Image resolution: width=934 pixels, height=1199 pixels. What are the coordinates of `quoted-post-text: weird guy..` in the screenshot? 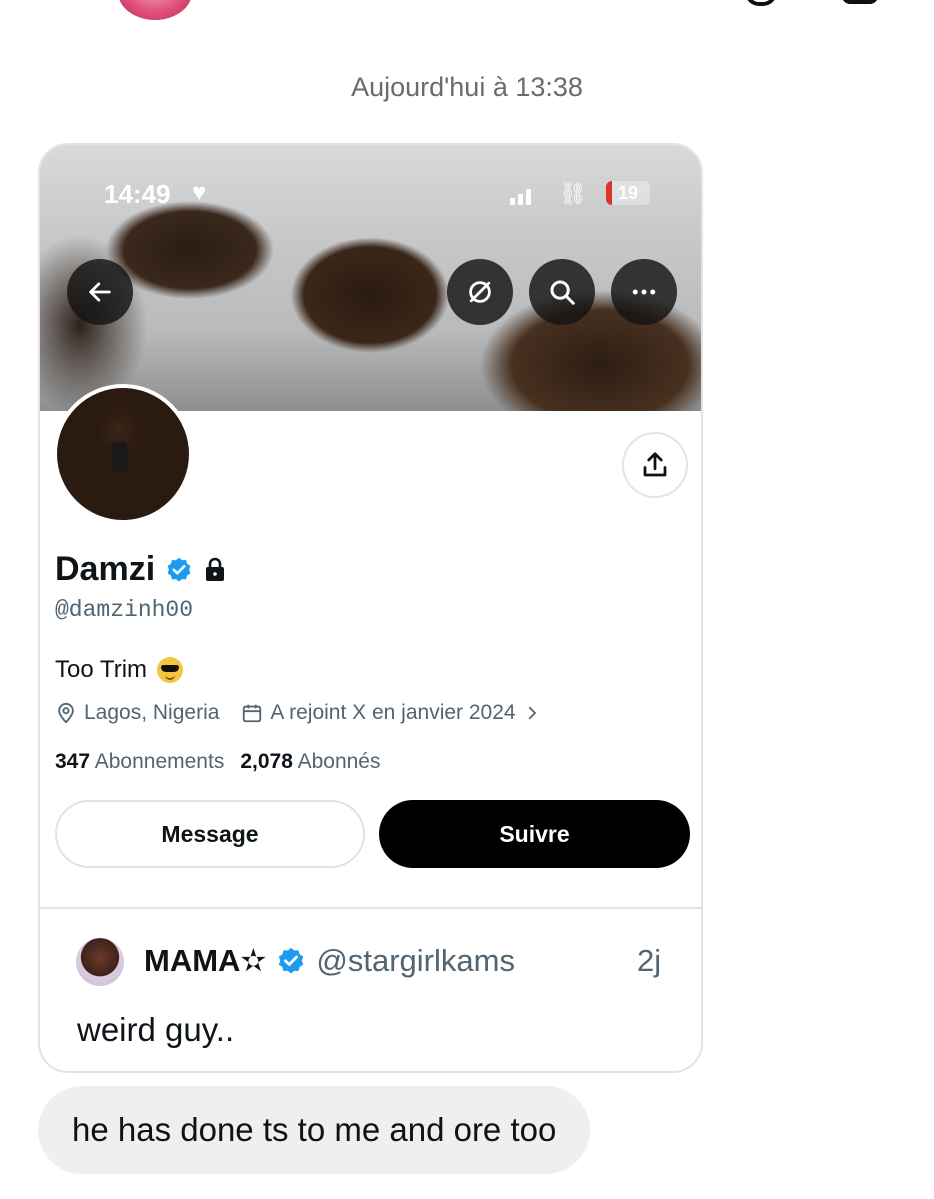 It's located at (156, 1029).